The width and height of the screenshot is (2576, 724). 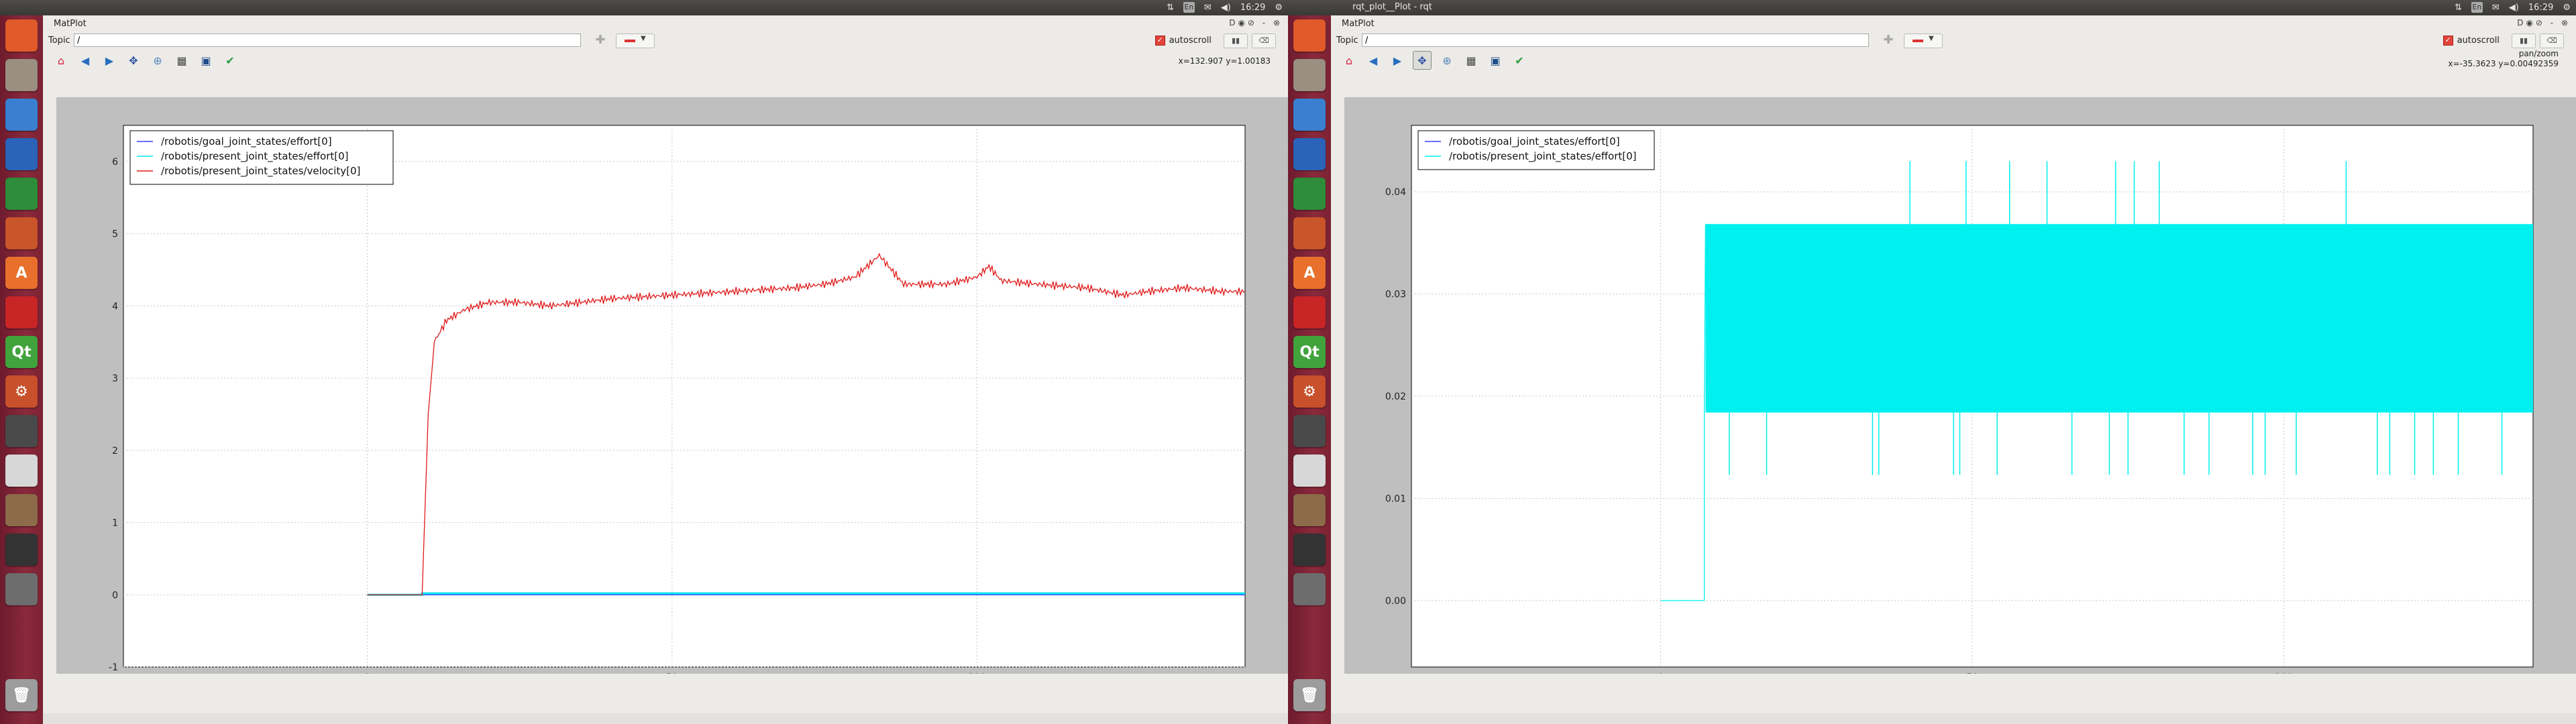 I want to click on cursor-coords: pan/zoom x=-35.3623 y=0.00492359, so click(x=2503, y=59).